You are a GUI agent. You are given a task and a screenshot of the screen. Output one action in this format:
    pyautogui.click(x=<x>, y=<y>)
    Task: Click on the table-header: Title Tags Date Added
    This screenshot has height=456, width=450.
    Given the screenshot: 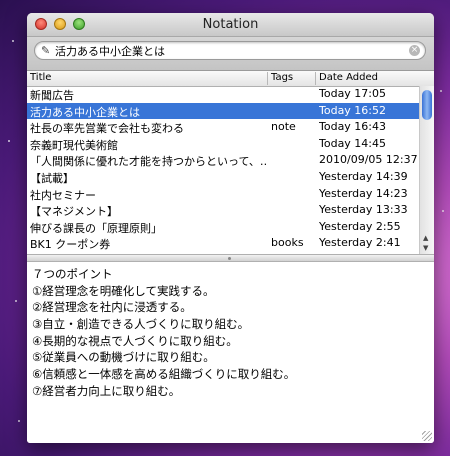 What is the action you would take?
    pyautogui.click(x=230, y=78)
    